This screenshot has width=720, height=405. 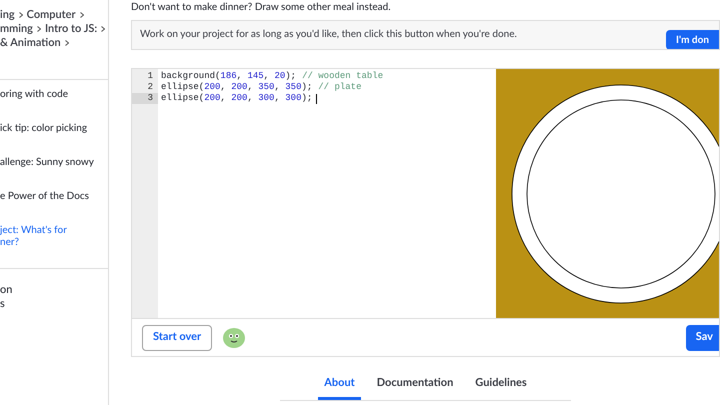 What do you see at coordinates (228, 76) in the screenshot?
I see `code-text: background(186, 145, 20);` at bounding box center [228, 76].